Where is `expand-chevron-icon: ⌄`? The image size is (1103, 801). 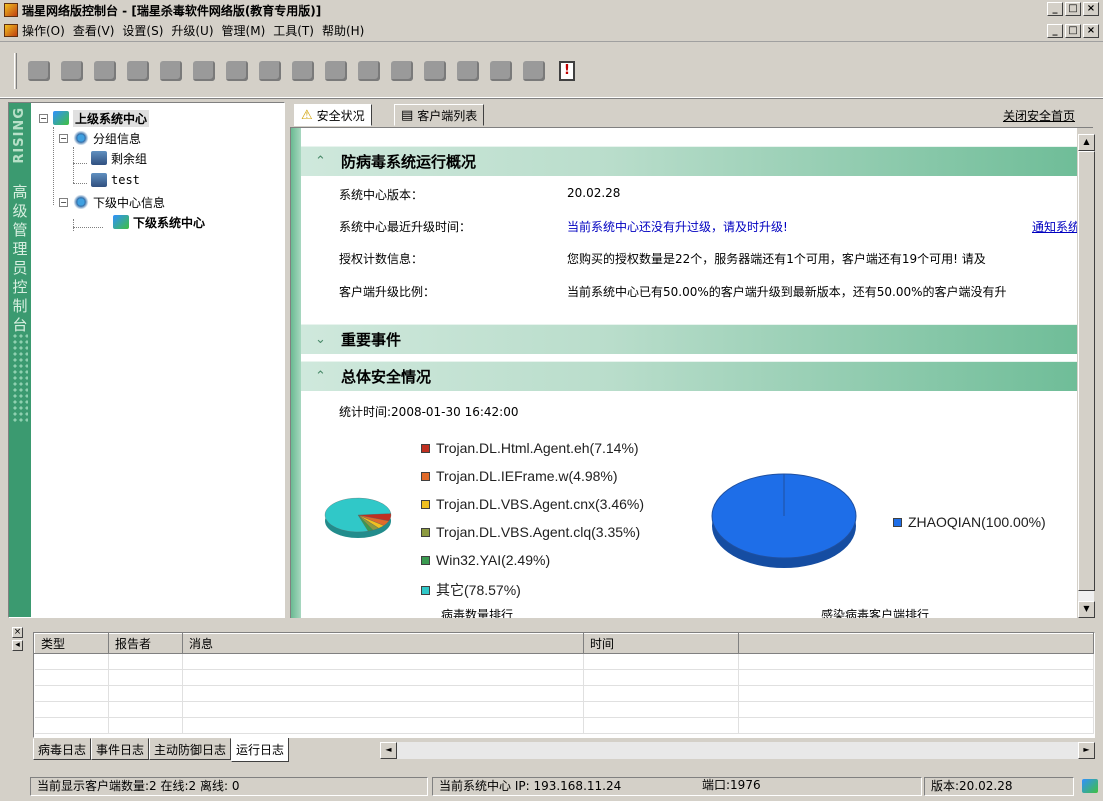
expand-chevron-icon: ⌄ is located at coordinates (325, 339).